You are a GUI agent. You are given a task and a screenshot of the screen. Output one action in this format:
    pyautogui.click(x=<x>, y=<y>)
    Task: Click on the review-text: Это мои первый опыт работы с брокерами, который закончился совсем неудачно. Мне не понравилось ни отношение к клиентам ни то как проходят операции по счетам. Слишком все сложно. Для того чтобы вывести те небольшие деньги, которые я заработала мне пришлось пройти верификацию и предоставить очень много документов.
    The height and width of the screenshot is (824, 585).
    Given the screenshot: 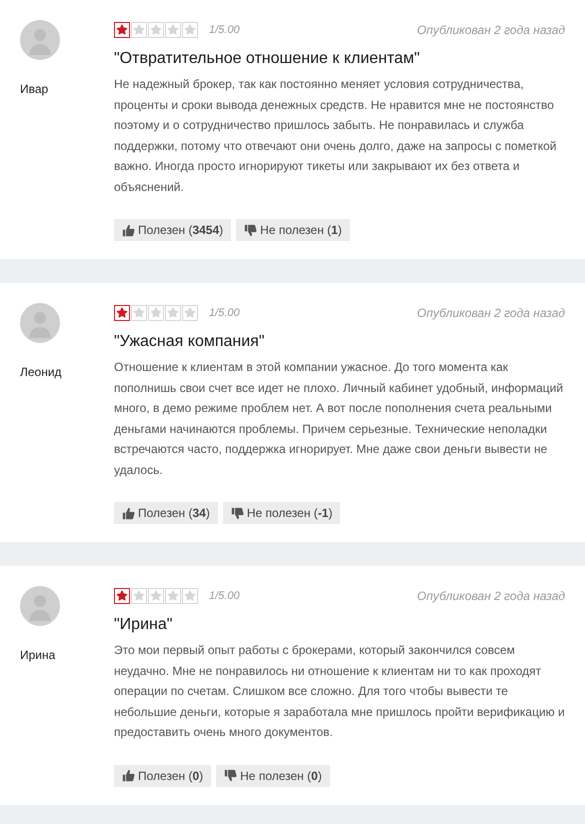 What is the action you would take?
    pyautogui.click(x=339, y=691)
    